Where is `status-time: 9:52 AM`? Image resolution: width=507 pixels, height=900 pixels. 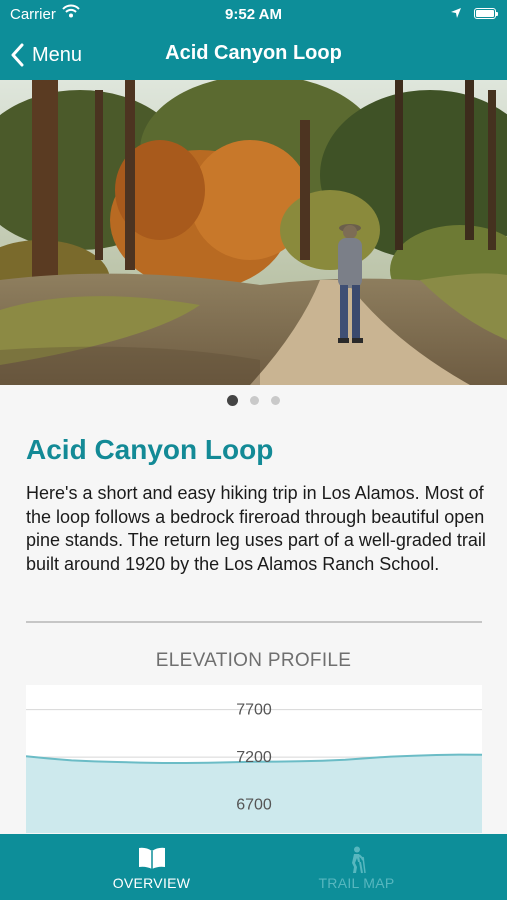 status-time: 9:52 AM is located at coordinates (253, 14).